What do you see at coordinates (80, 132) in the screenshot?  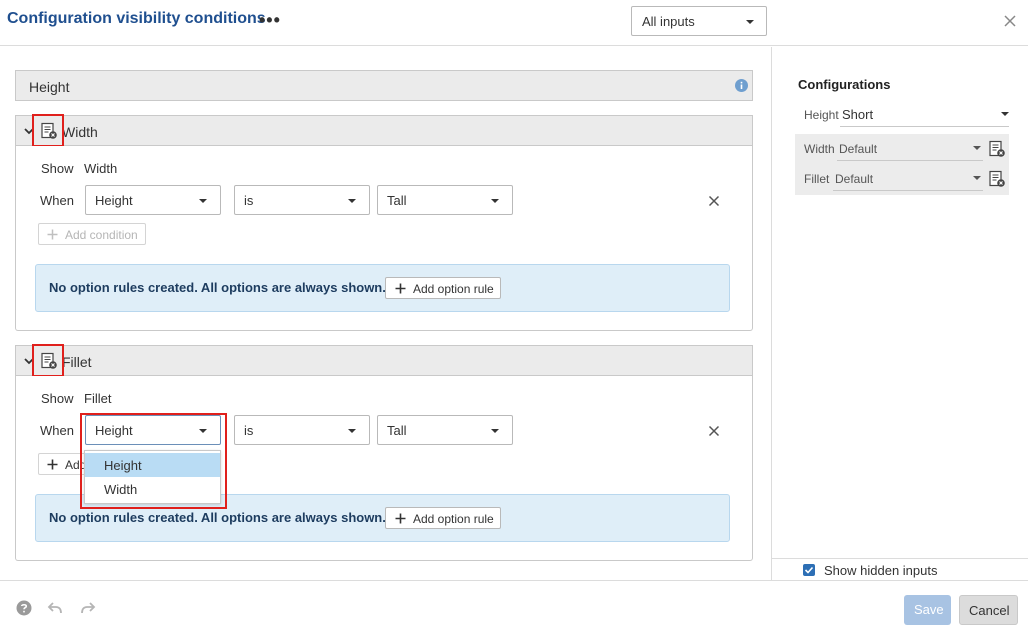 I see `width-section-label: Width` at bounding box center [80, 132].